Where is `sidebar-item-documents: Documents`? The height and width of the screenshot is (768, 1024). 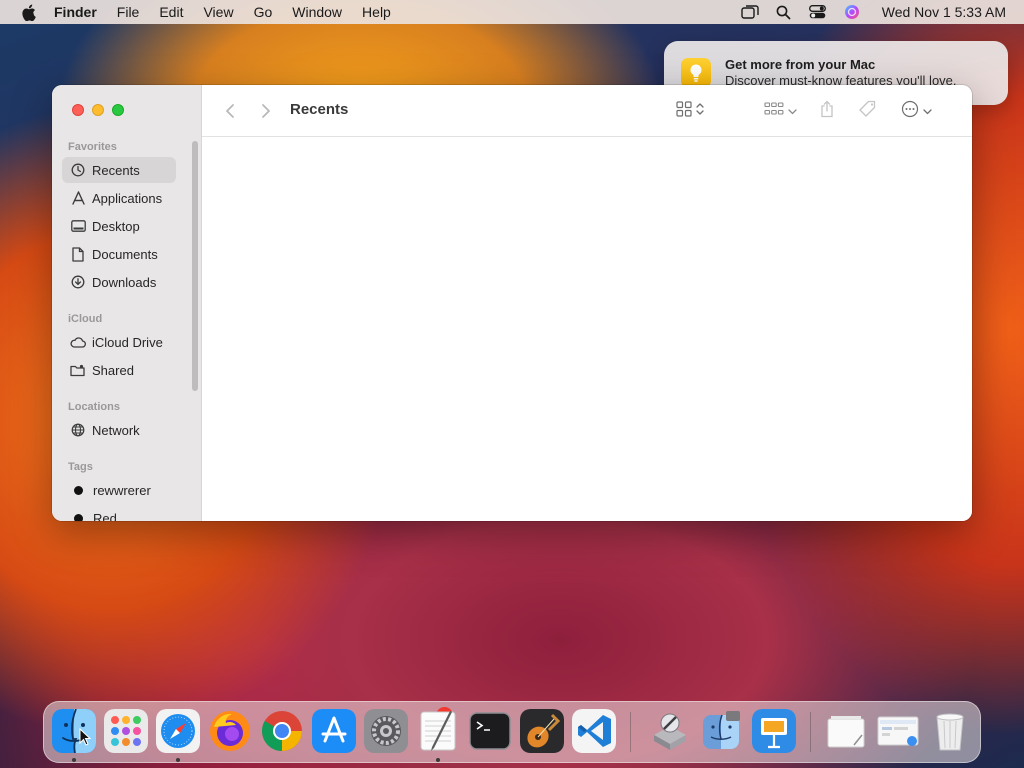 sidebar-item-documents: Documents is located at coordinates (119, 254).